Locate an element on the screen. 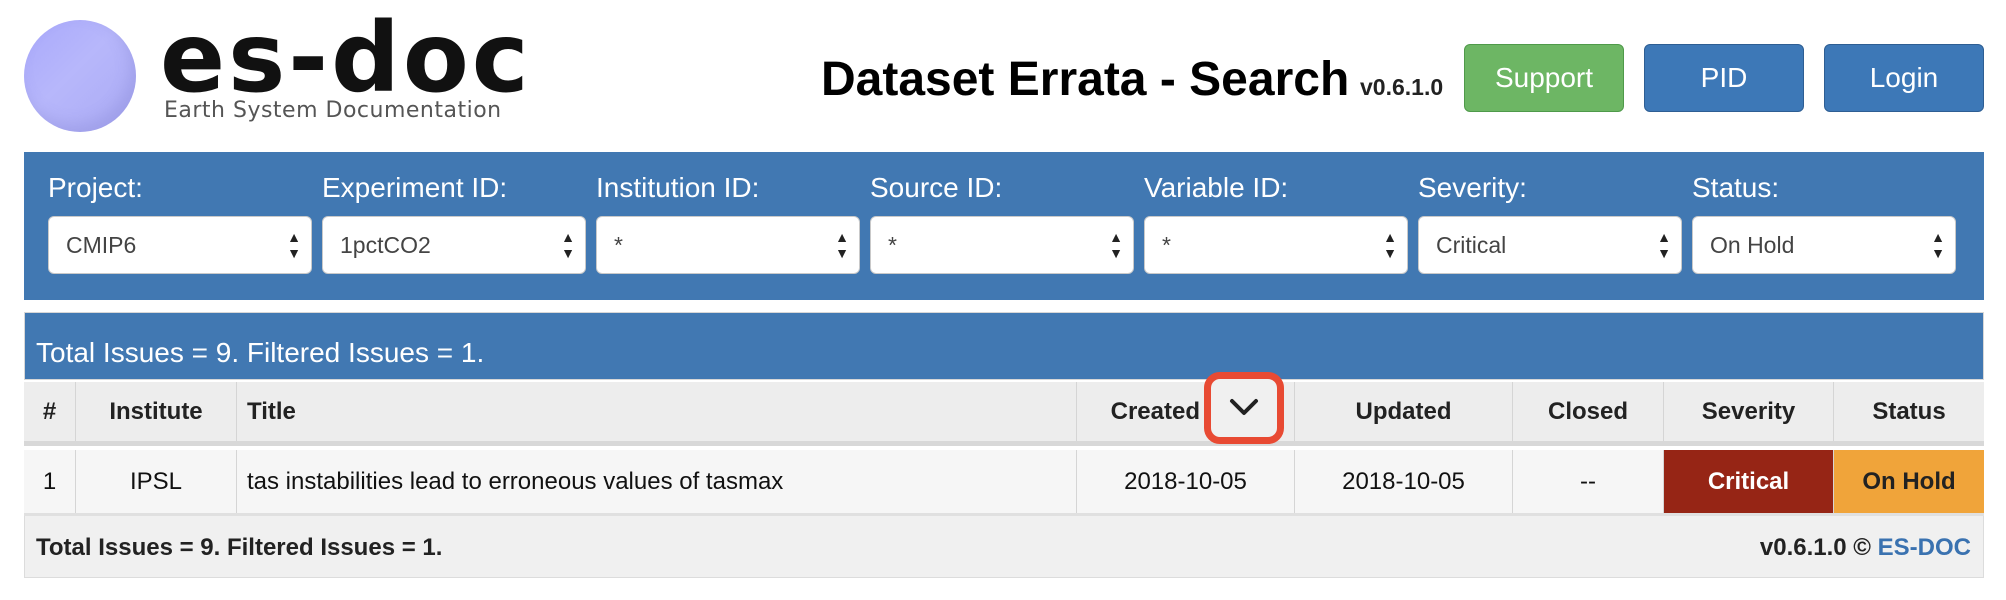  cell-index: 1 is located at coordinates (50, 481).